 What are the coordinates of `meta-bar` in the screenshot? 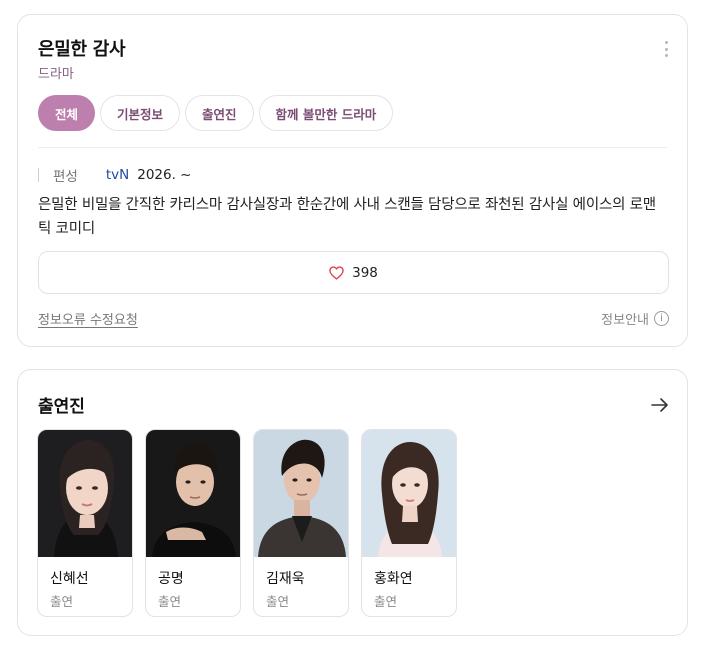 It's located at (38, 175).